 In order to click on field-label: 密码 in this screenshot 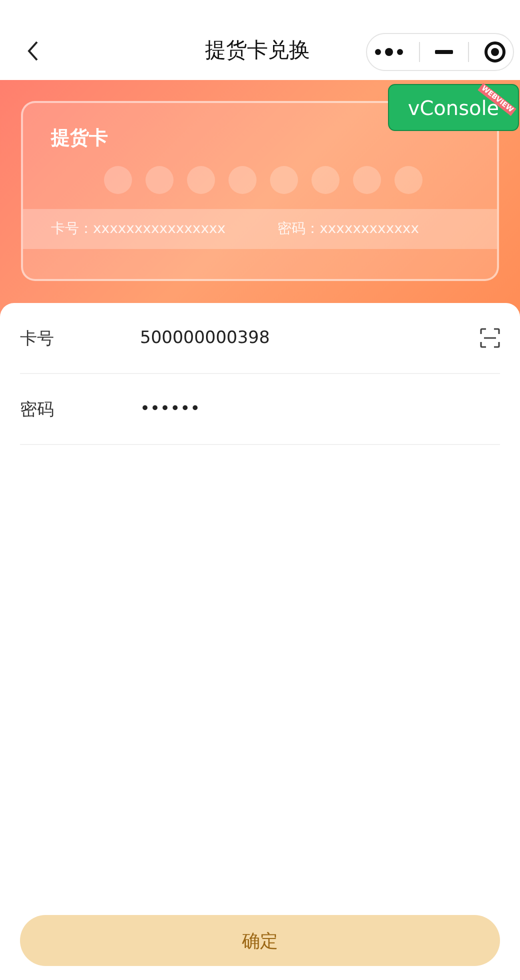, I will do `click(37, 409)`.